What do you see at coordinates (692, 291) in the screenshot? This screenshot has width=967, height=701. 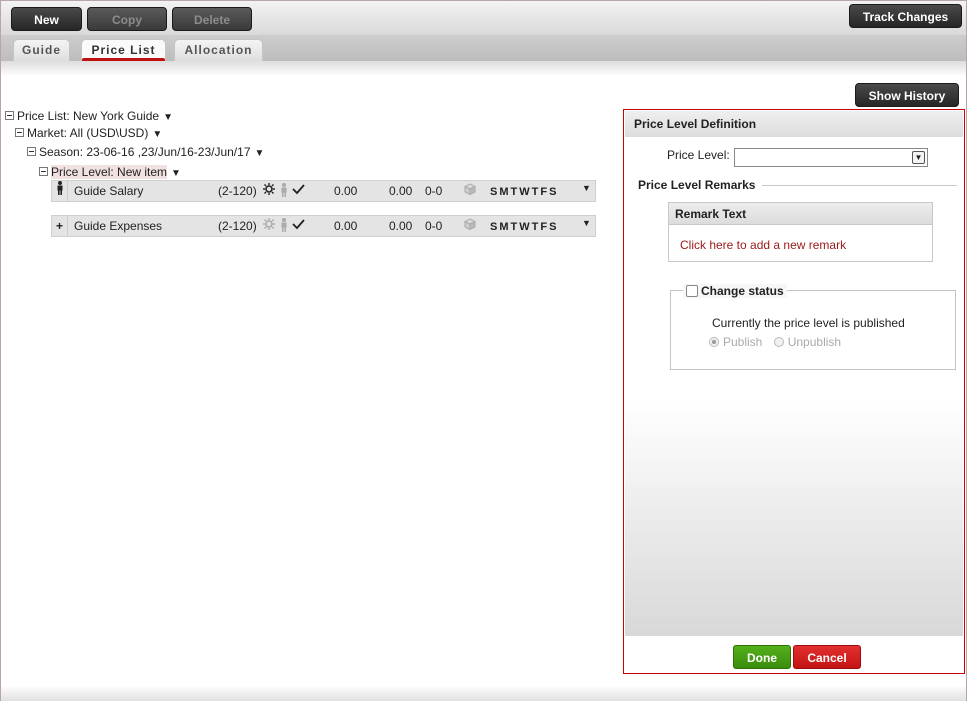 I see `change-status-checkbox` at bounding box center [692, 291].